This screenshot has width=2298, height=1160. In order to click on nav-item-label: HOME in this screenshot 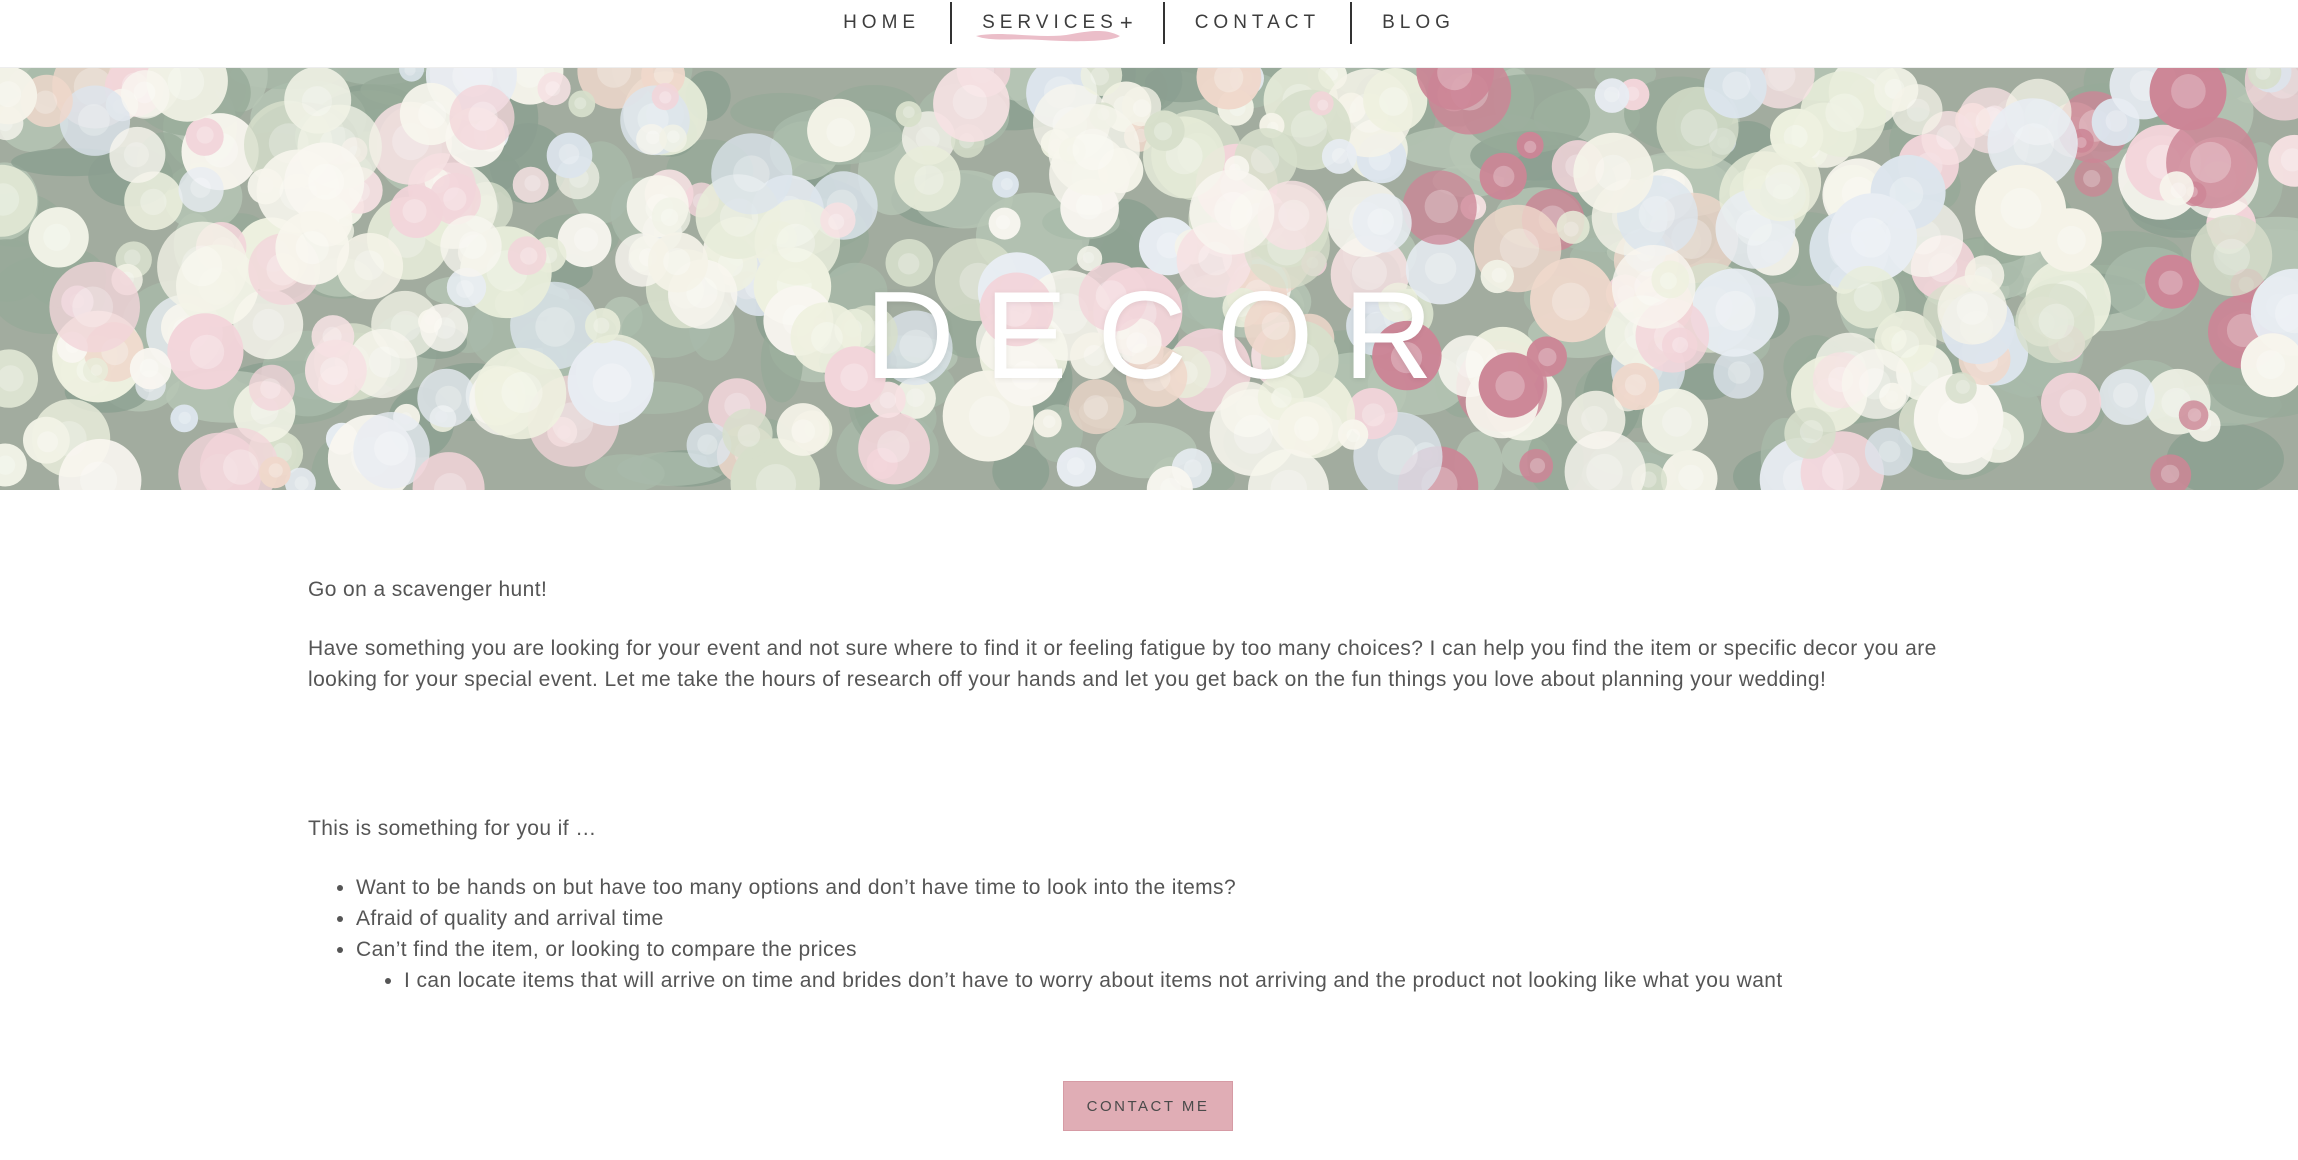, I will do `click(882, 22)`.